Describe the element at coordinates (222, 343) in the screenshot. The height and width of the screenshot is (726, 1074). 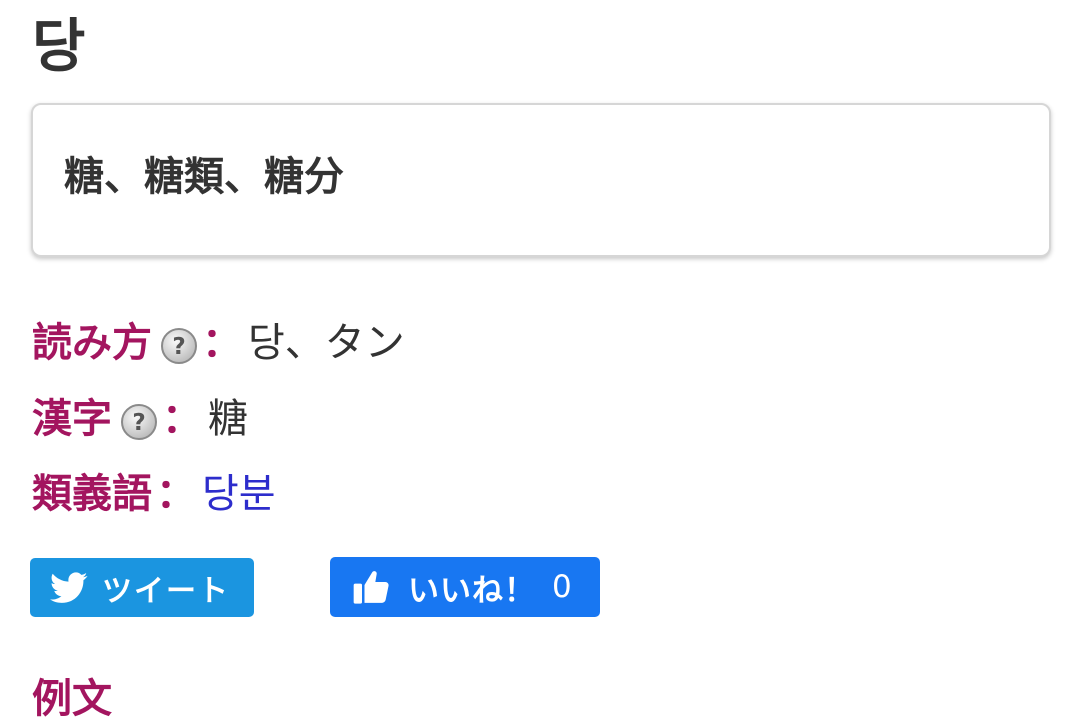
I see `reading-colon: ：` at that location.